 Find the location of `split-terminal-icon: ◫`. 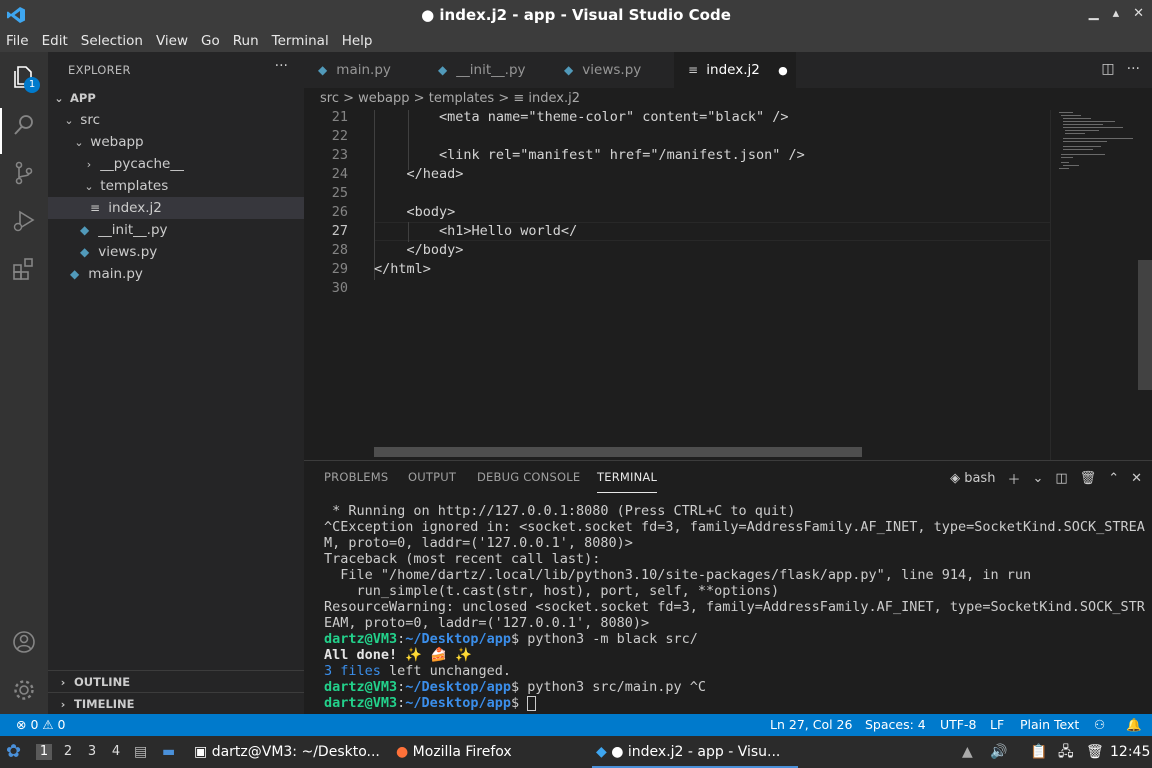

split-terminal-icon: ◫ is located at coordinates (1061, 478).